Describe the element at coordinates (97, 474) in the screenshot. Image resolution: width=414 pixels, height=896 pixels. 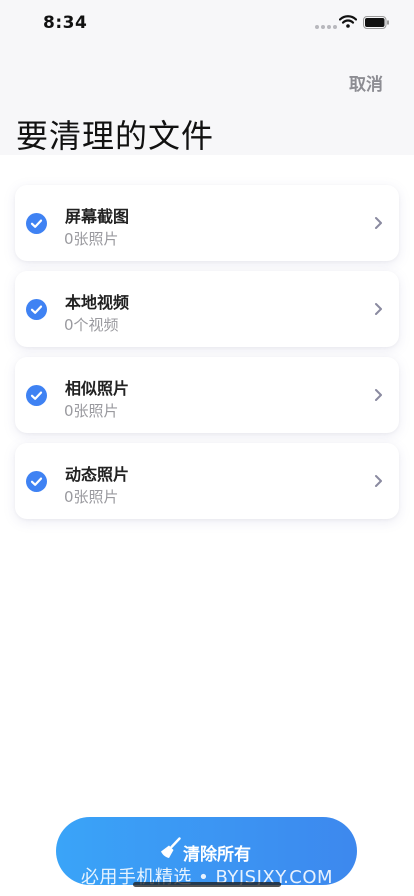
I see `item-title: 动态照片` at that location.